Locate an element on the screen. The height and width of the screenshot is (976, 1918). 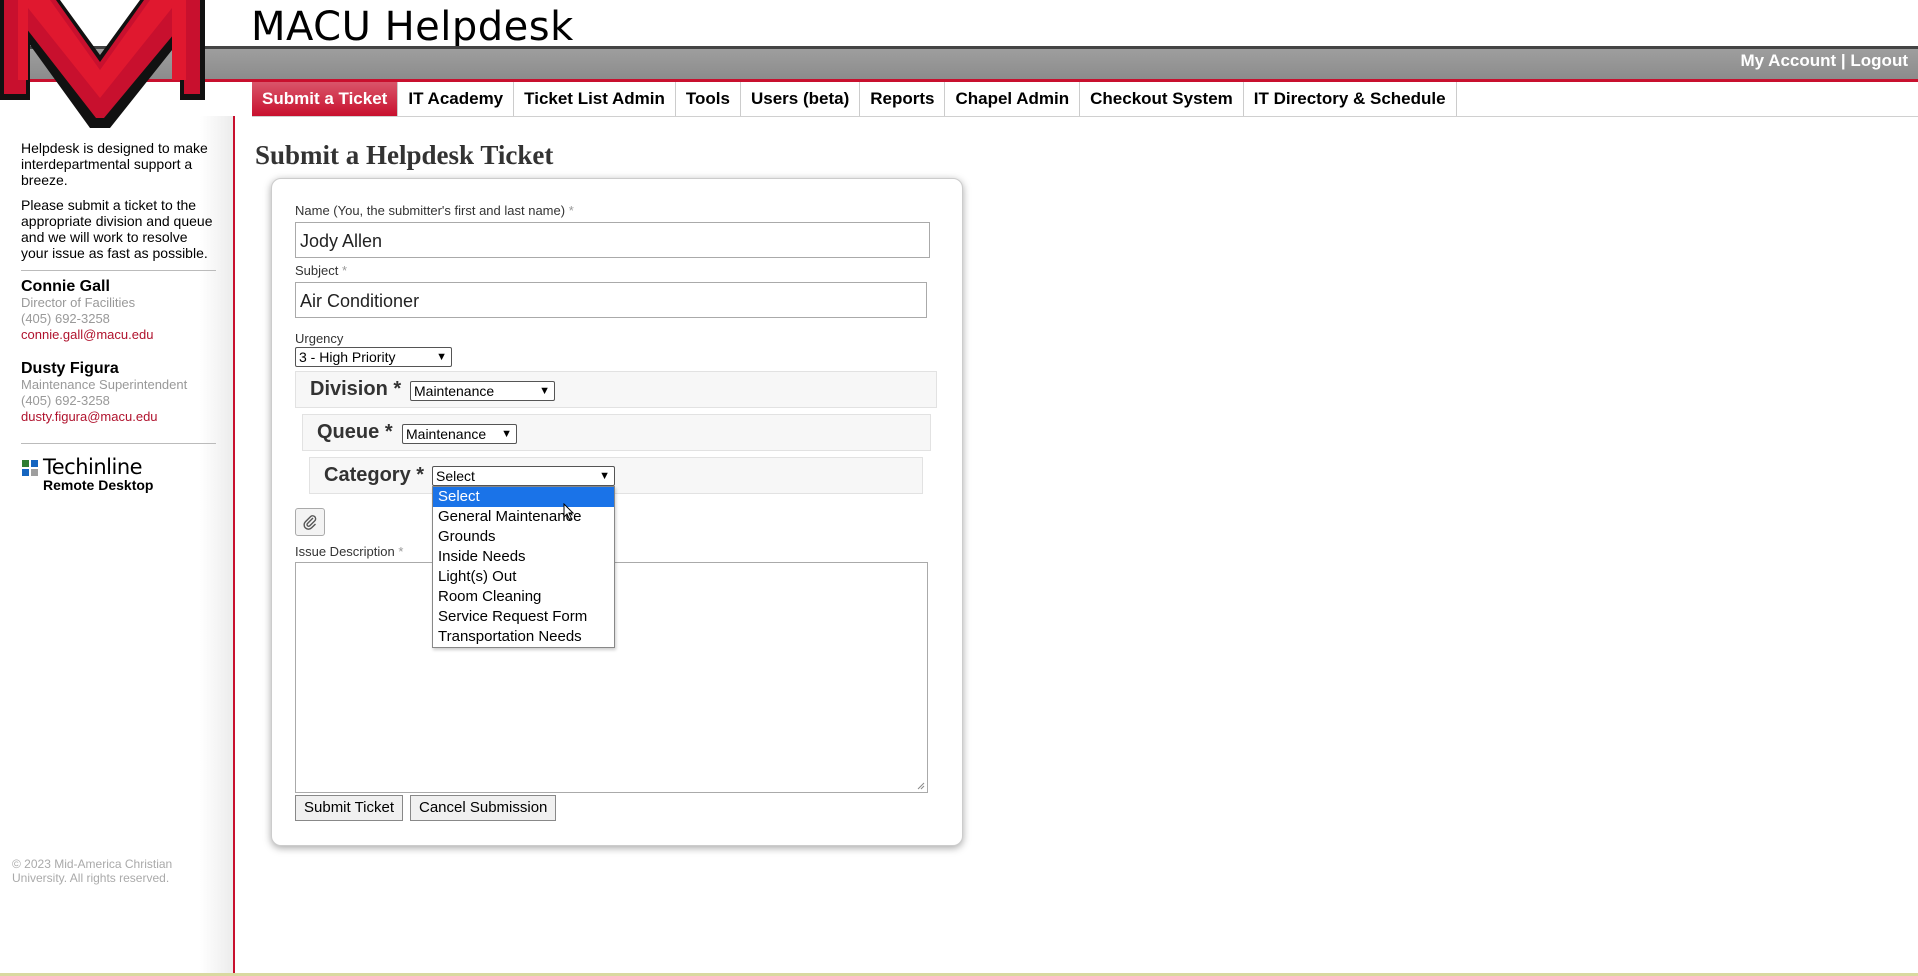
nav-tools: Tools is located at coordinates (708, 99).